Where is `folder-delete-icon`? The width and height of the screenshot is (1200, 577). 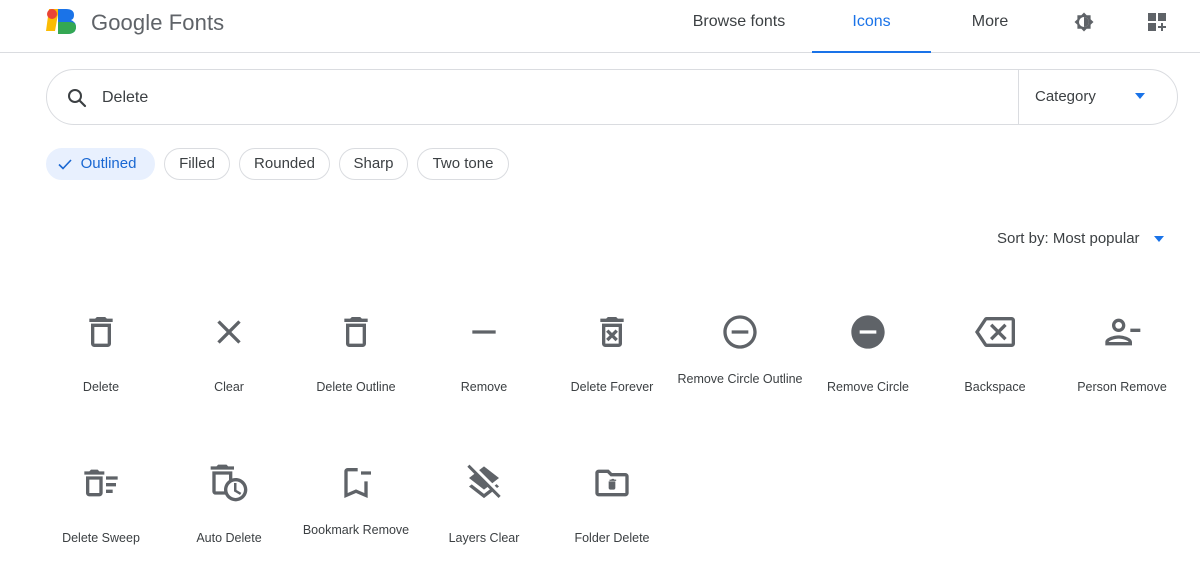 folder-delete-icon is located at coordinates (612, 483).